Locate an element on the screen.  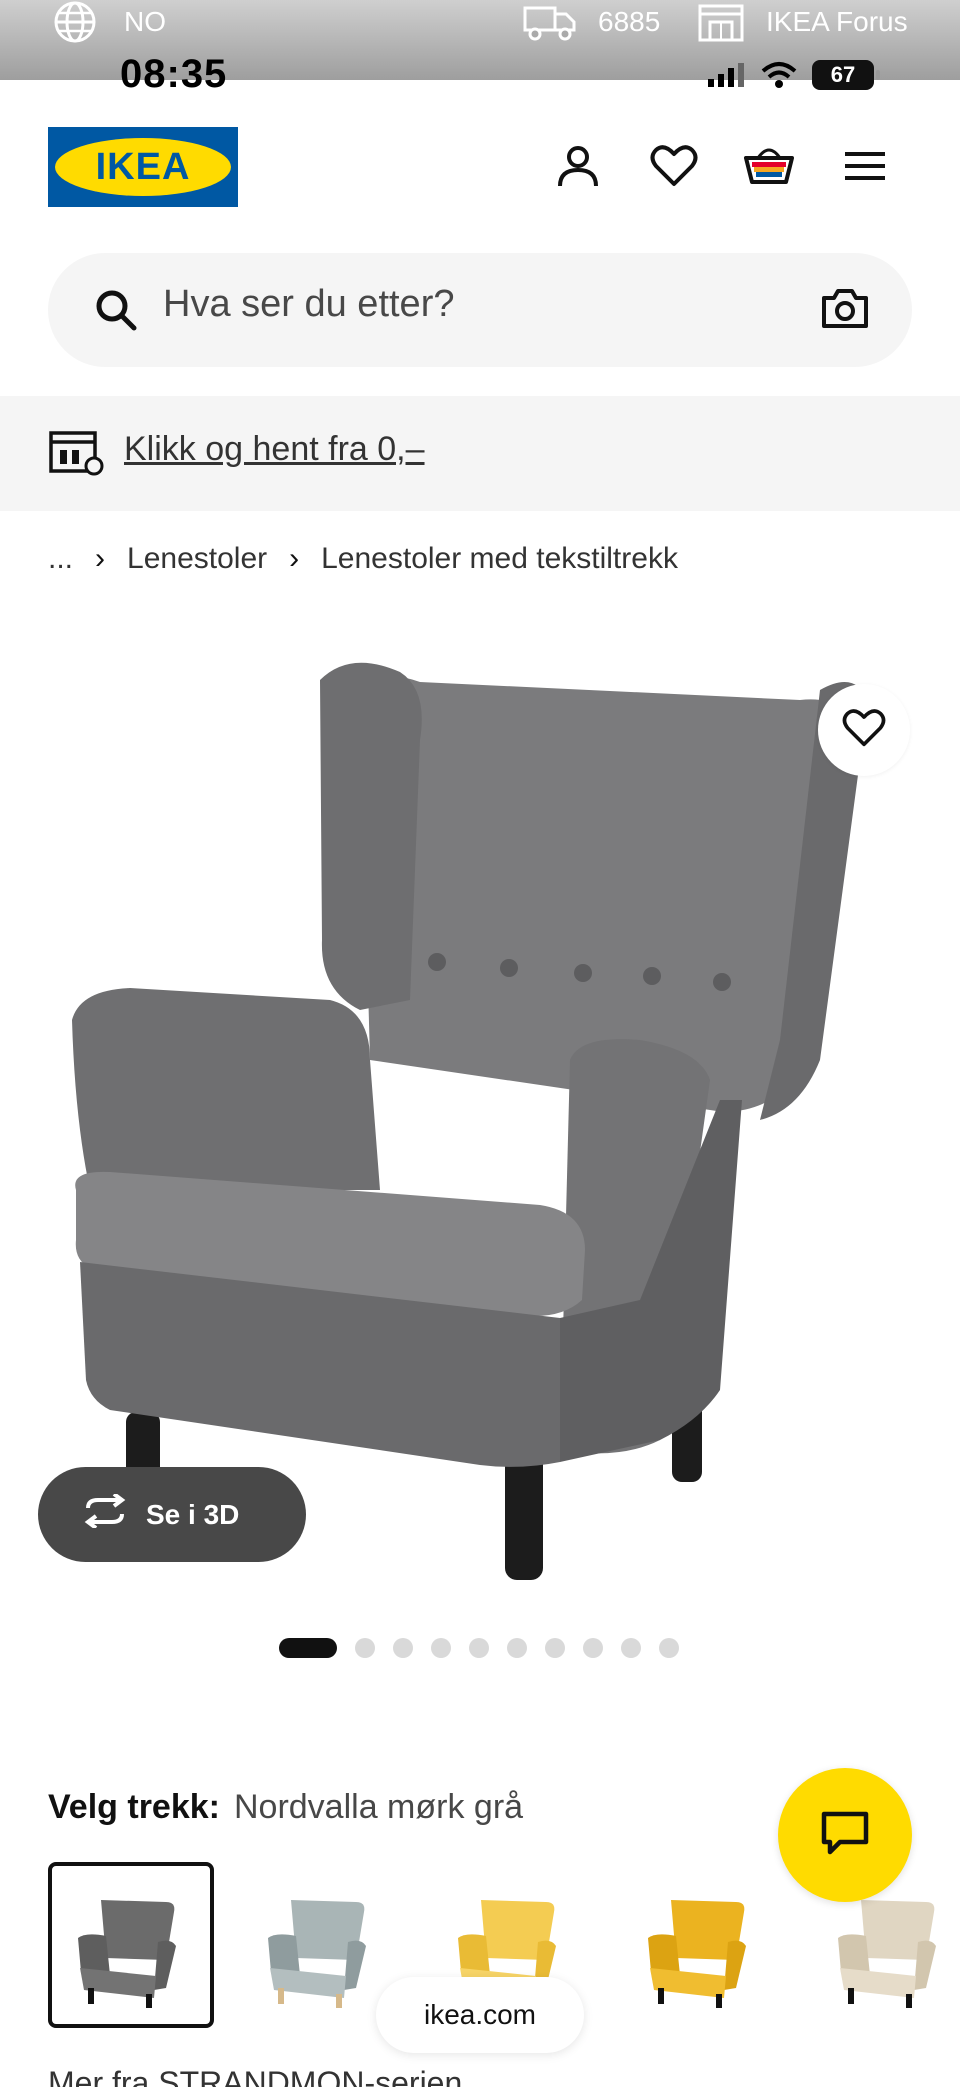
variant-value: Nordvalla mørk grå is located at coordinates (378, 1807).